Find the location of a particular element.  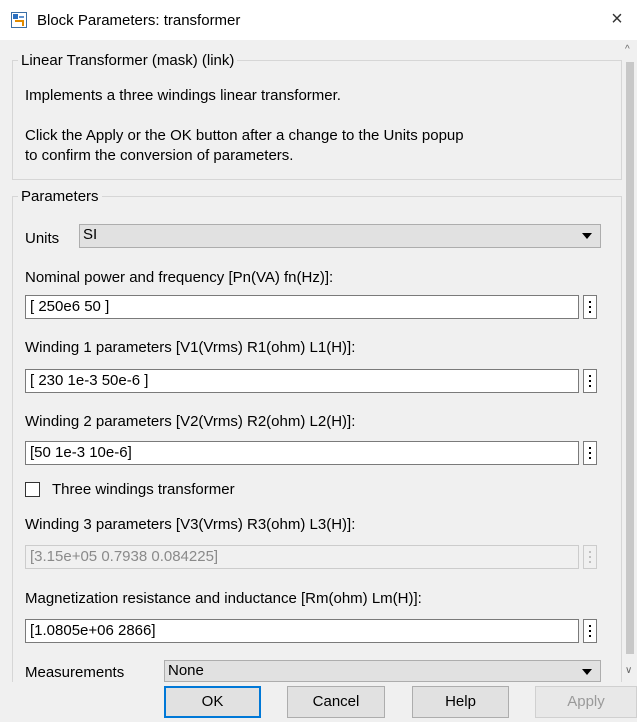

winding2-ellipsis-icon is located at coordinates (590, 453).